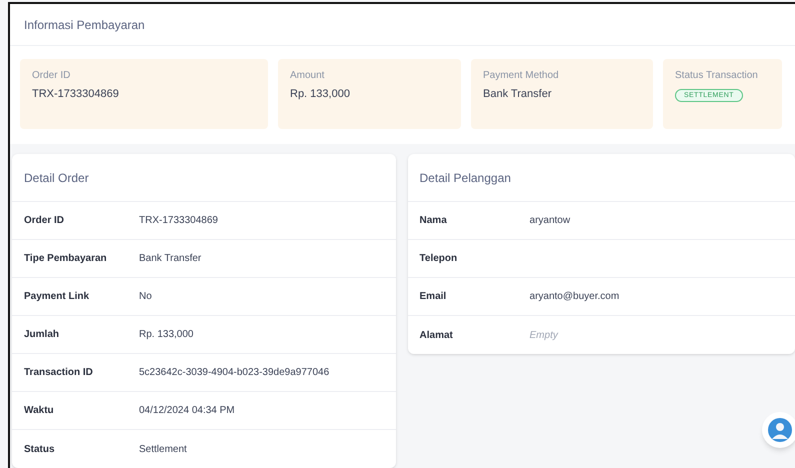 This screenshot has height=468, width=795. What do you see at coordinates (39, 411) in the screenshot?
I see `field-label: Waktu` at bounding box center [39, 411].